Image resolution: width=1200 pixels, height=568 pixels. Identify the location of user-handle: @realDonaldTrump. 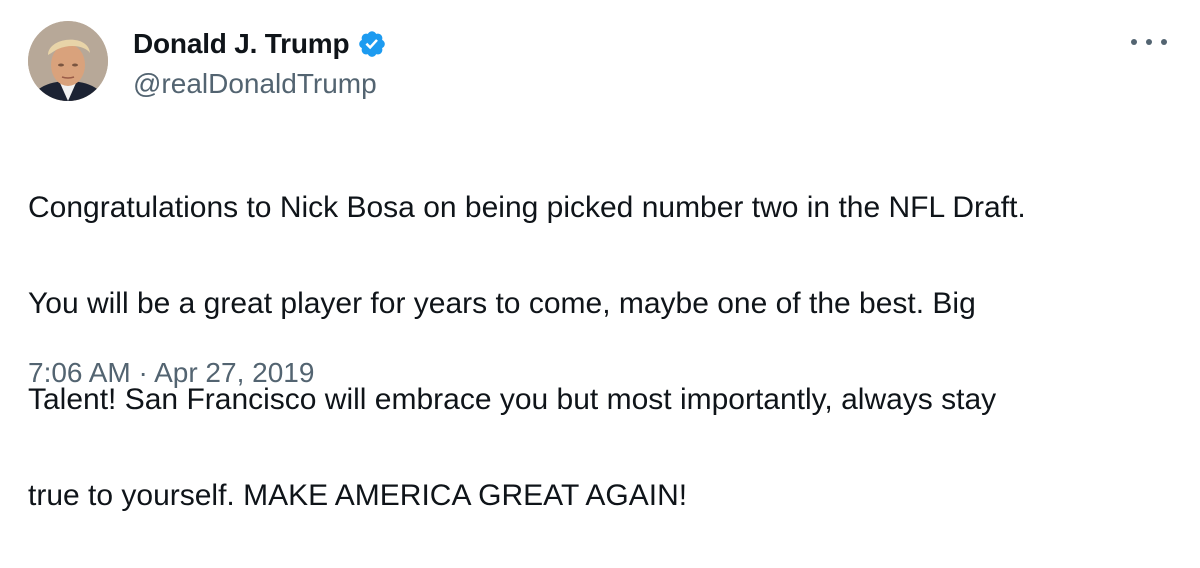
(260, 84).